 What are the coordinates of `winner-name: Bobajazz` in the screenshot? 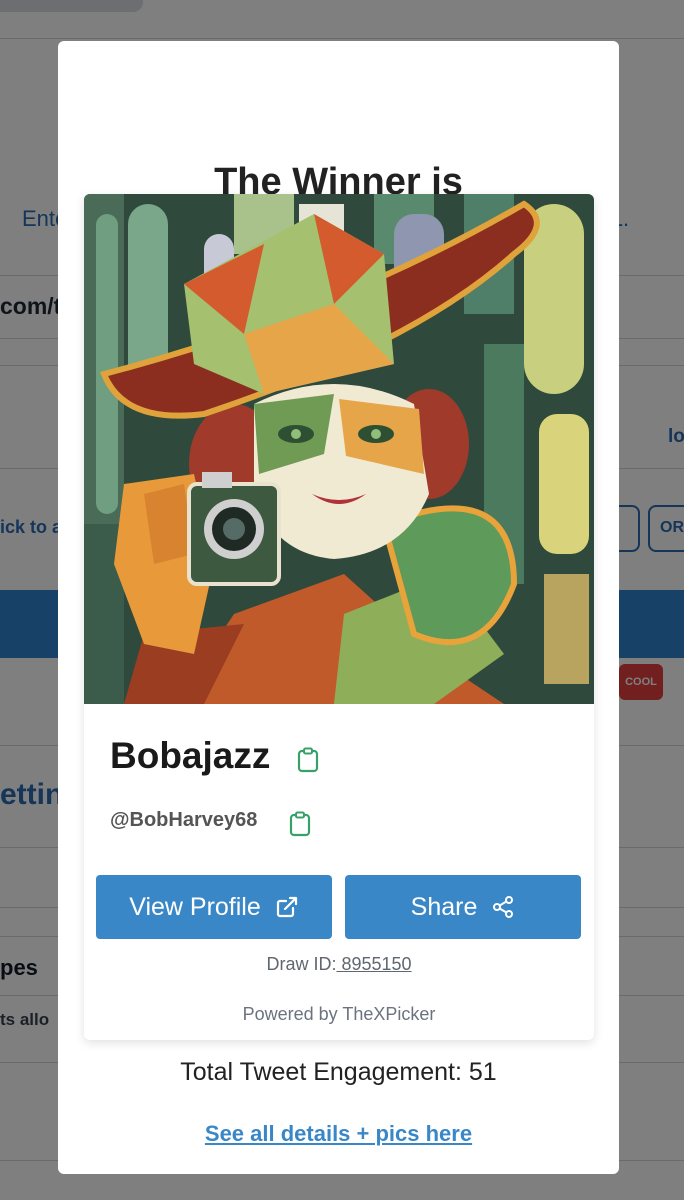 It's located at (190, 755).